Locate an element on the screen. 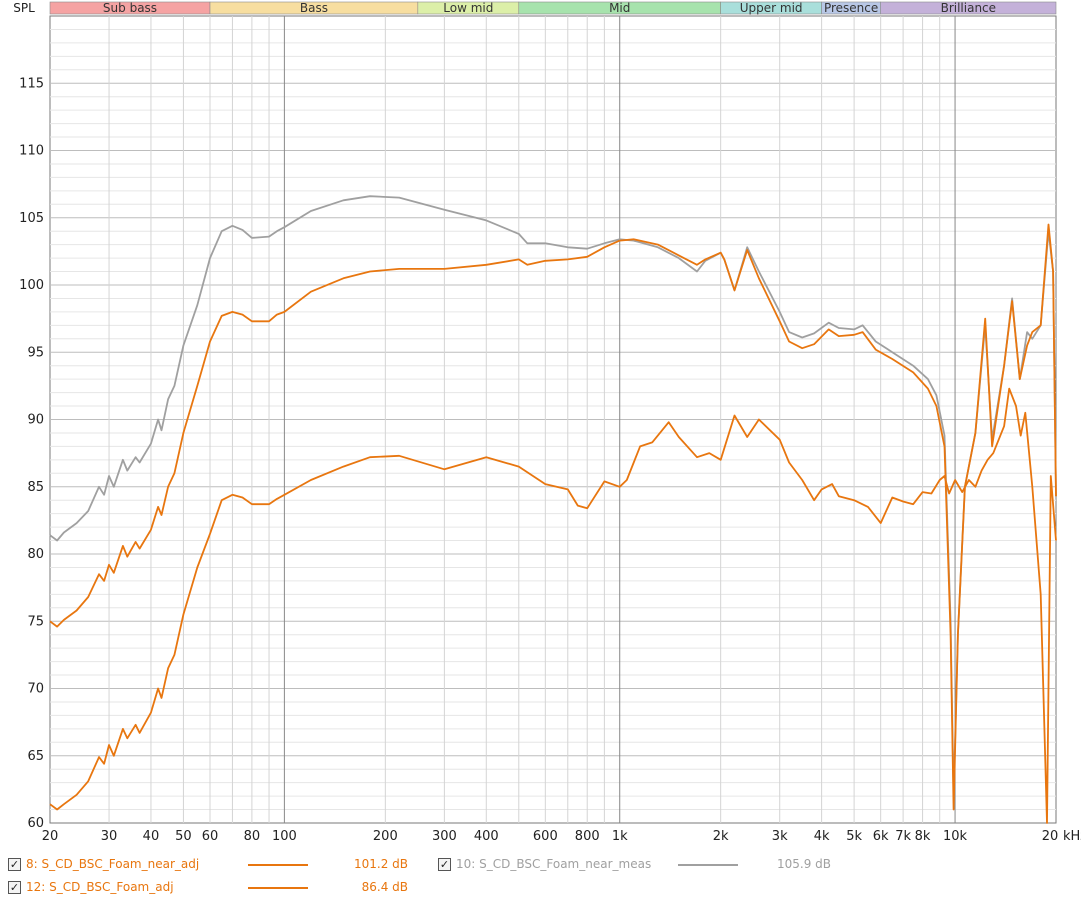 Image resolution: width=1081 pixels, height=902 pixels. x-tick-label: 8k is located at coordinates (923, 836).